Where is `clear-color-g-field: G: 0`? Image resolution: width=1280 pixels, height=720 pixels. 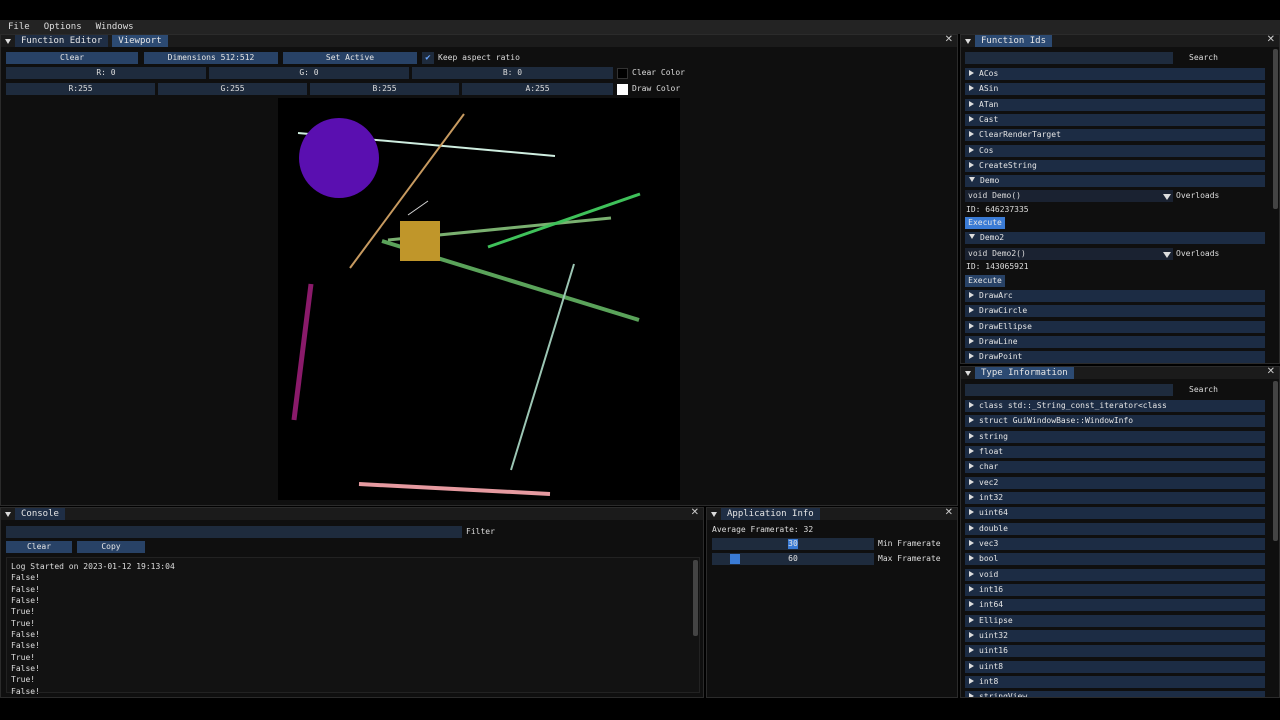 clear-color-g-field: G: 0 is located at coordinates (309, 73).